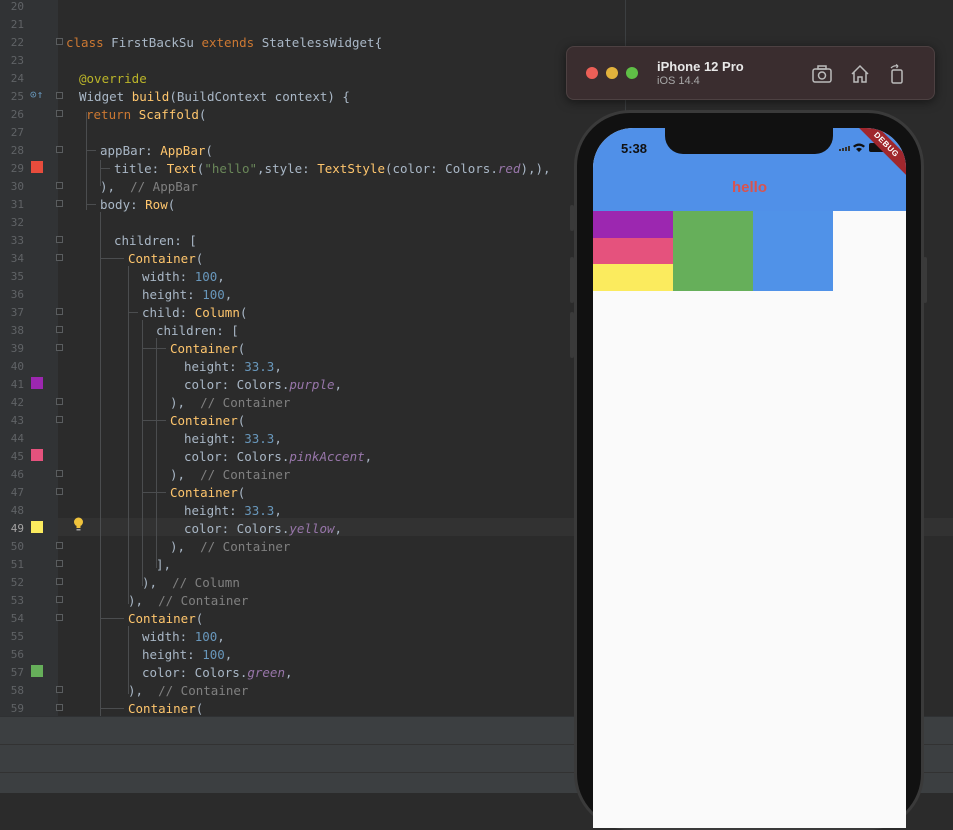  I want to click on line-number: 37, so click(17, 312).